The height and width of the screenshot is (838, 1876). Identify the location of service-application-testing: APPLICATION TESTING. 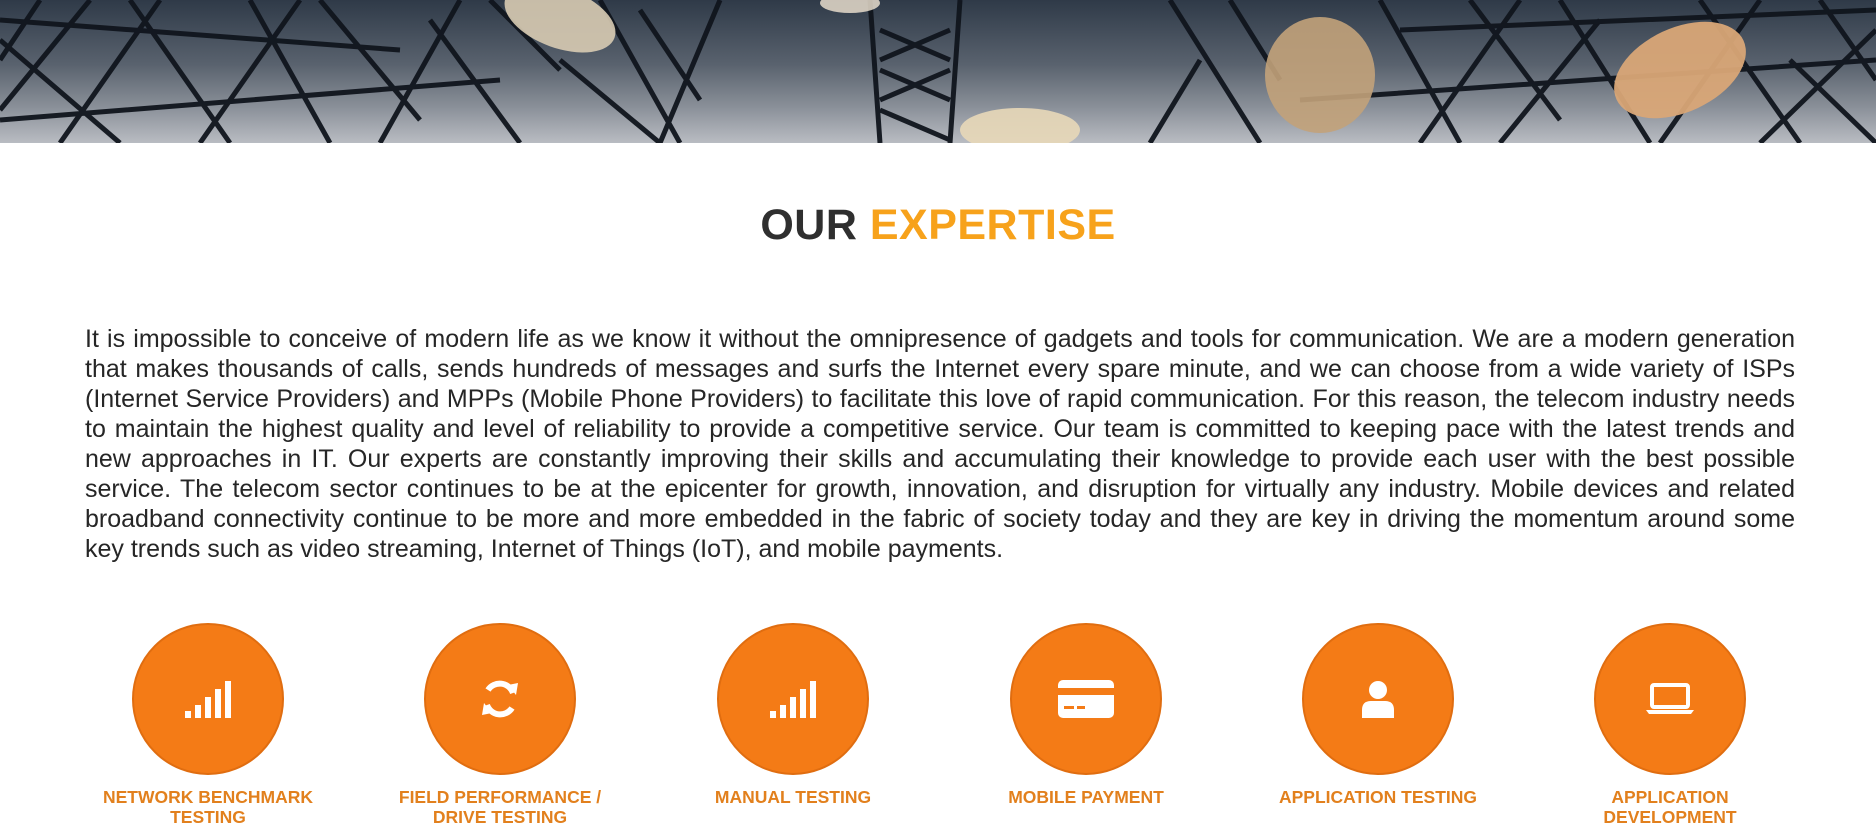
(1378, 715).